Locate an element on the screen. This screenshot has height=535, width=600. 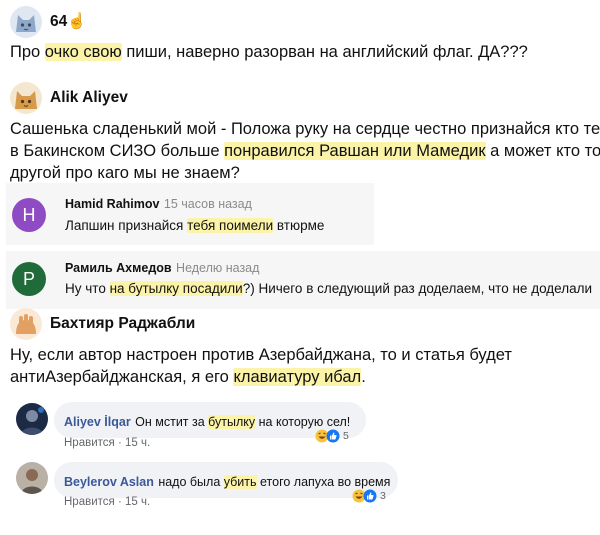
author-name: Hamid Rahimov is located at coordinates (112, 204).